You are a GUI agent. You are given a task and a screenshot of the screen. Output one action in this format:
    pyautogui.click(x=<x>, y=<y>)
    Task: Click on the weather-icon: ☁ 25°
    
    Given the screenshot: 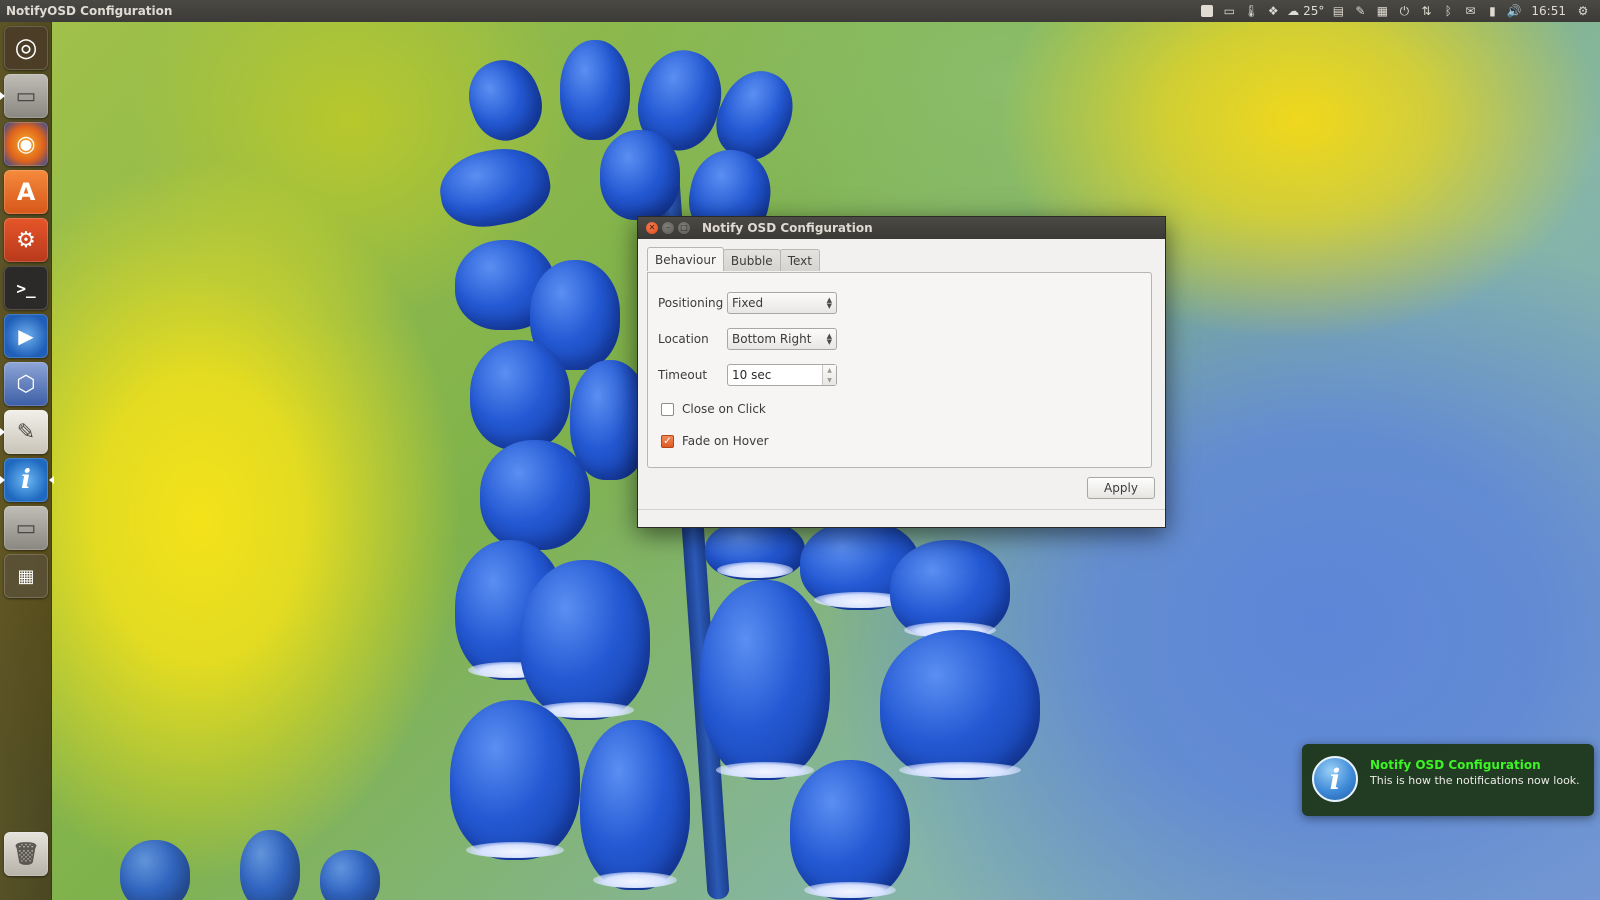 What is the action you would take?
    pyautogui.click(x=1305, y=11)
    